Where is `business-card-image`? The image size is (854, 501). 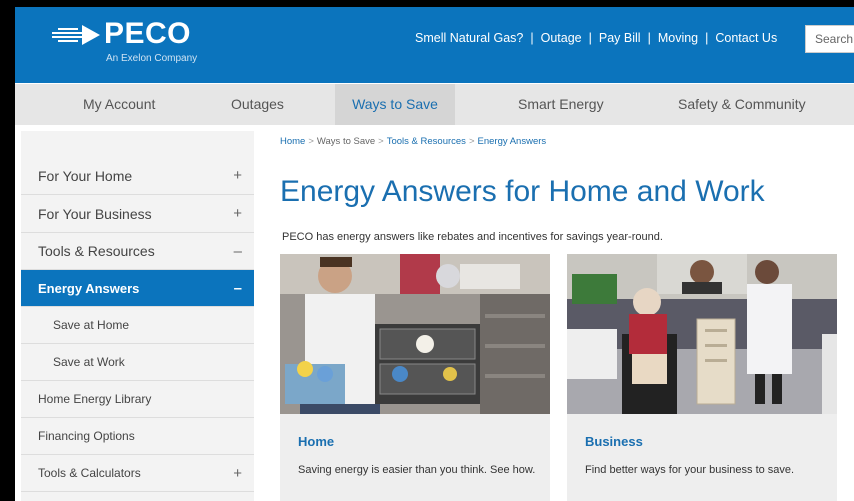 business-card-image is located at coordinates (702, 334).